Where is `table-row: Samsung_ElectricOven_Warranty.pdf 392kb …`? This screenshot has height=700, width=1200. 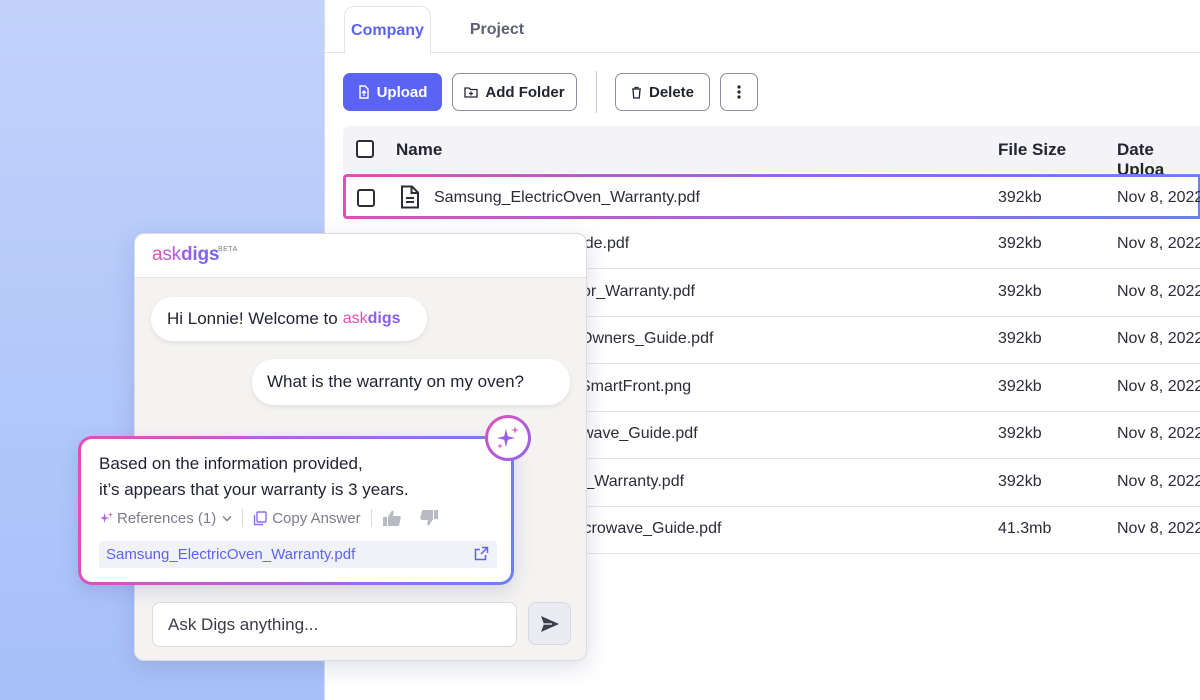 table-row: Samsung_ElectricOven_Warranty.pdf 392kb … is located at coordinates (771, 196).